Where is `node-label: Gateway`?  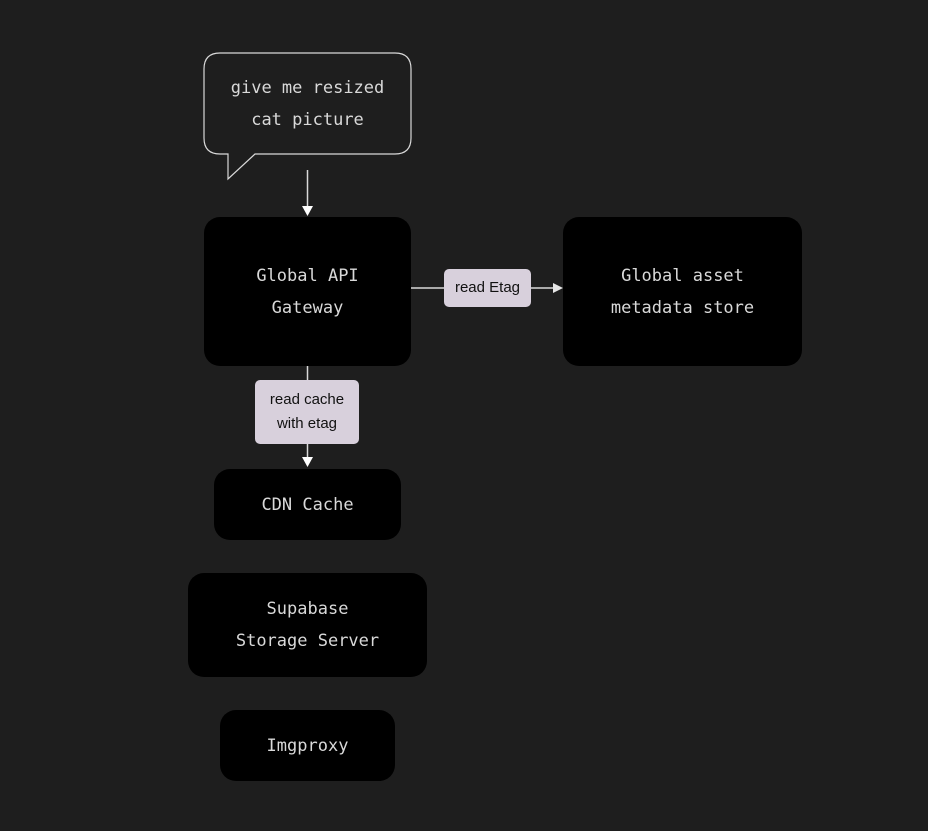 node-label: Gateway is located at coordinates (307, 307).